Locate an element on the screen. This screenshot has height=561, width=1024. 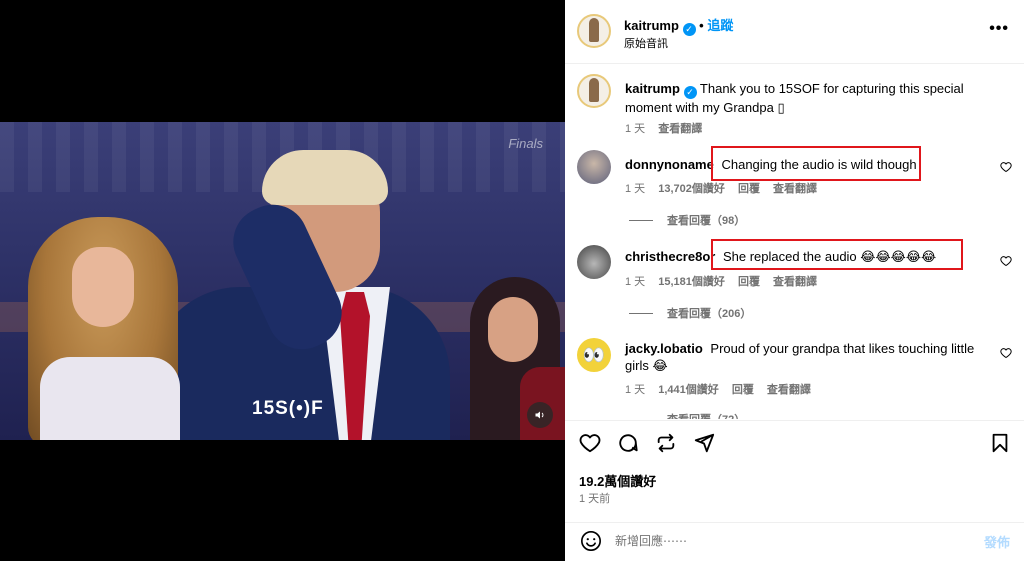
view-replies-label: 查看回覆（98） is located at coordinates (706, 221).